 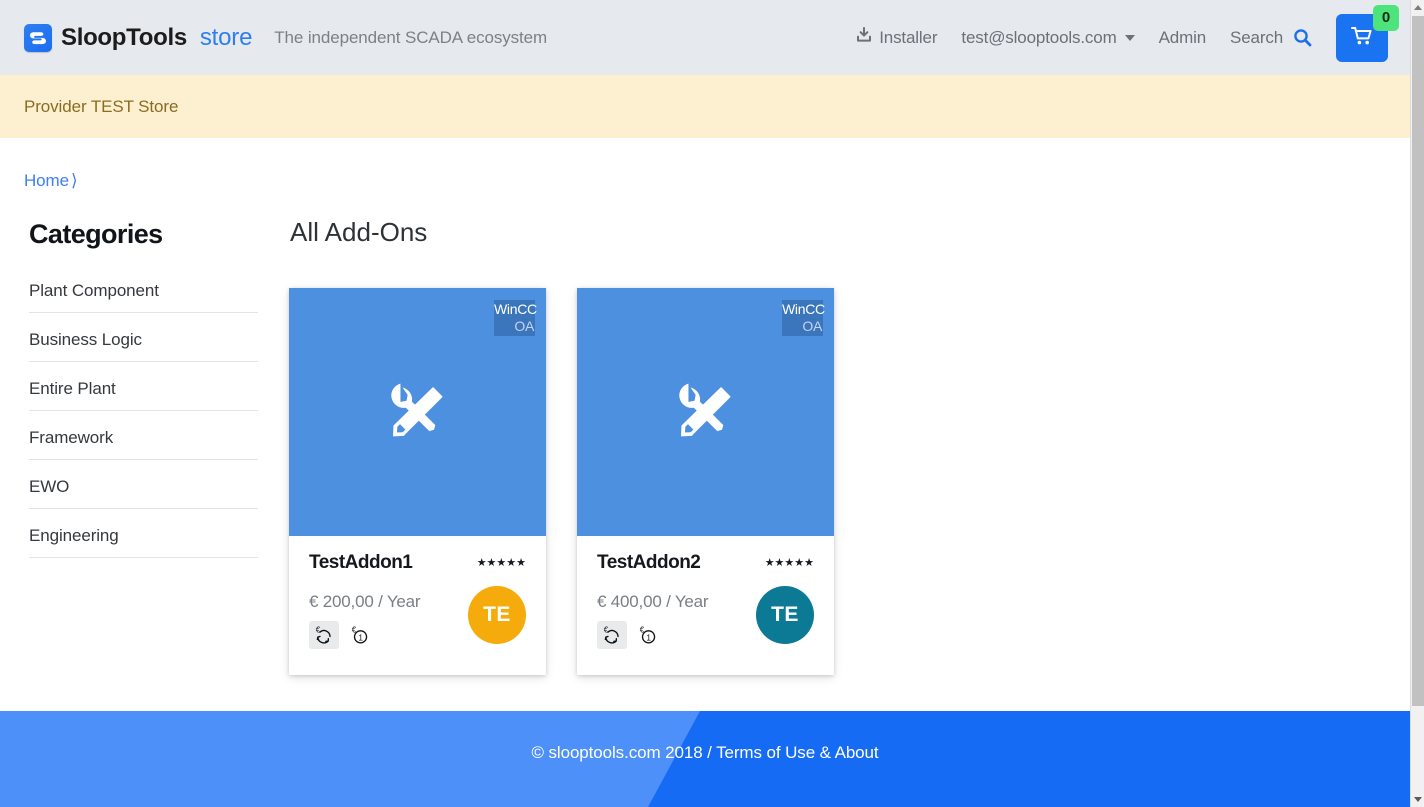 I want to click on scrollbar-thumb, so click(x=1418, y=361).